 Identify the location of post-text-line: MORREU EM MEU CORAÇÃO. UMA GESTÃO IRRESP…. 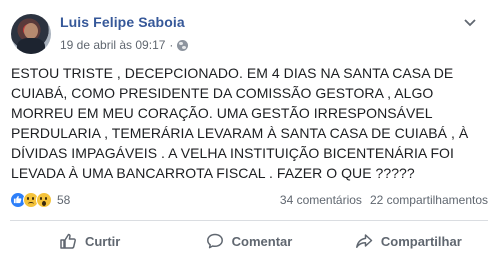
(222, 113).